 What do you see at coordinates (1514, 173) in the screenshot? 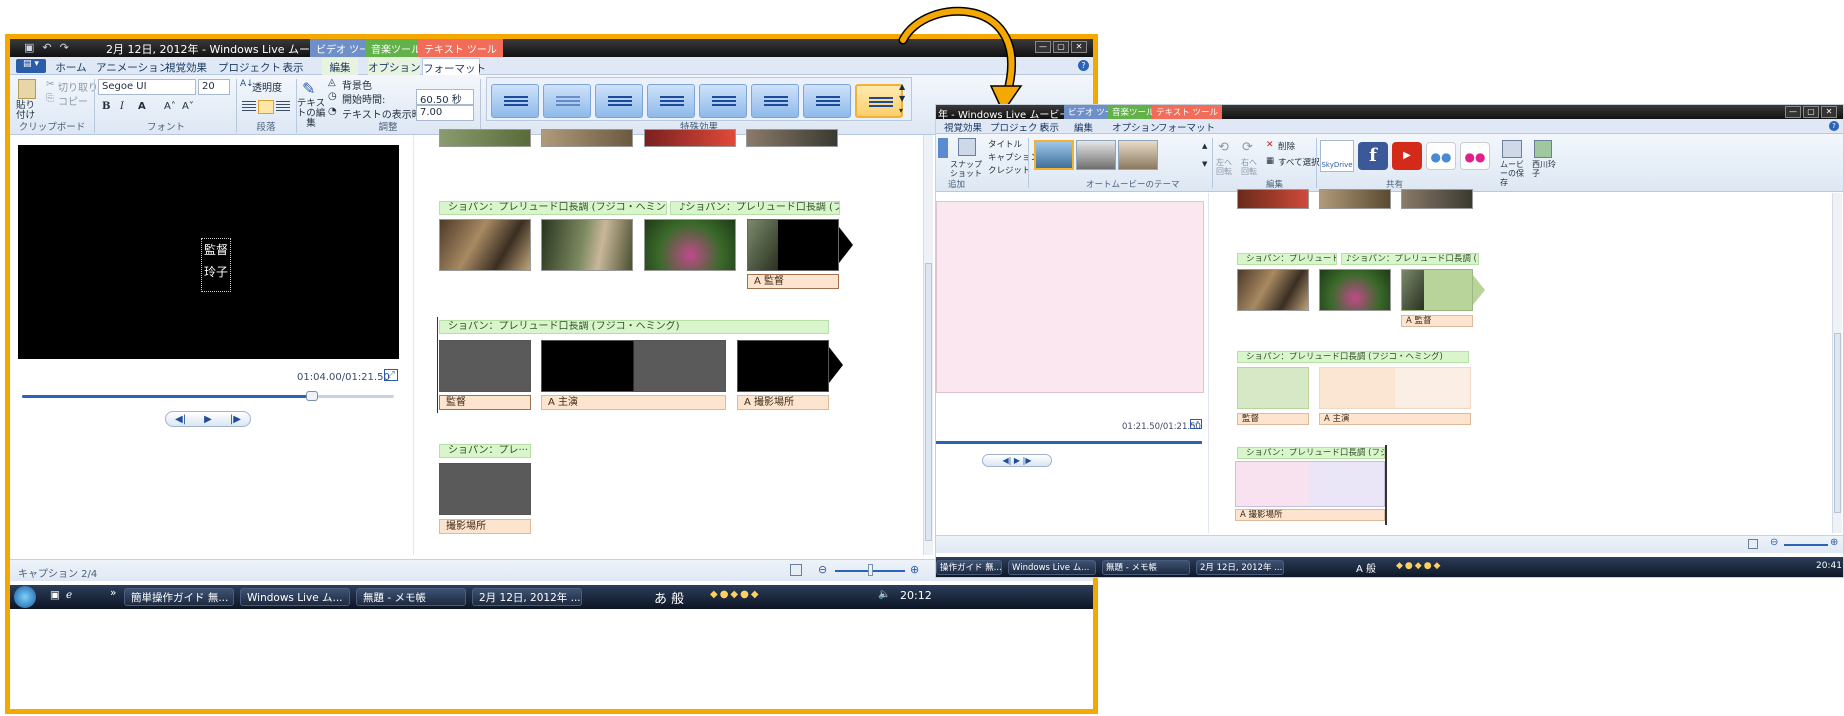
I see `save-movie-button: ムービーの保存` at bounding box center [1514, 173].